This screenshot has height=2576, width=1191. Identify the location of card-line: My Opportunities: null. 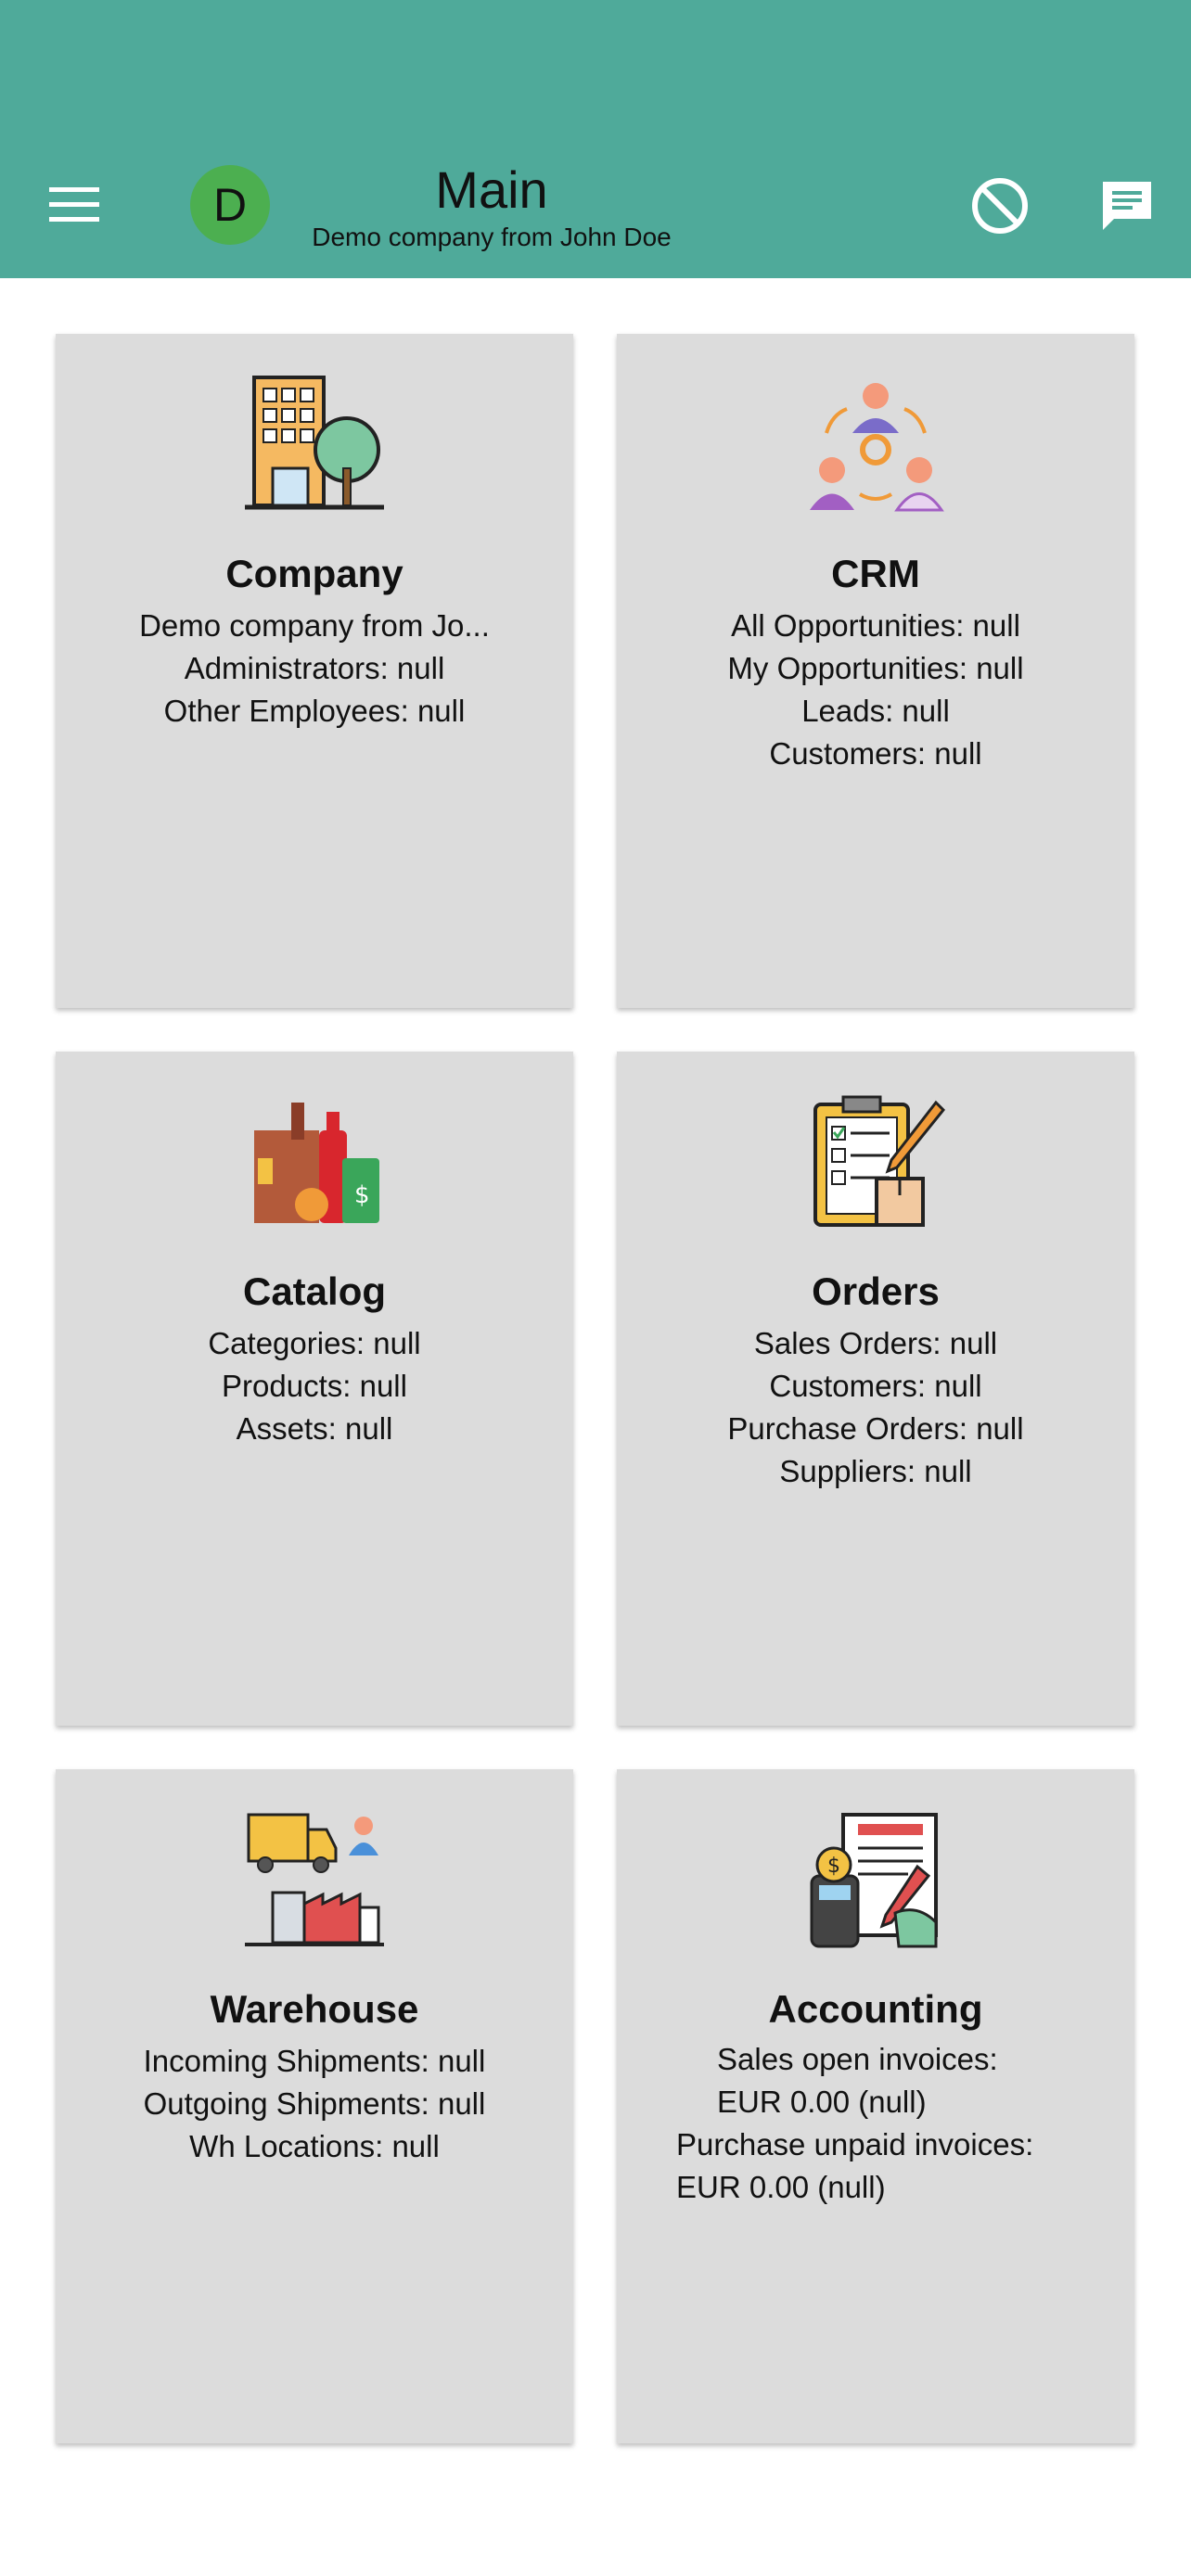
(875, 668).